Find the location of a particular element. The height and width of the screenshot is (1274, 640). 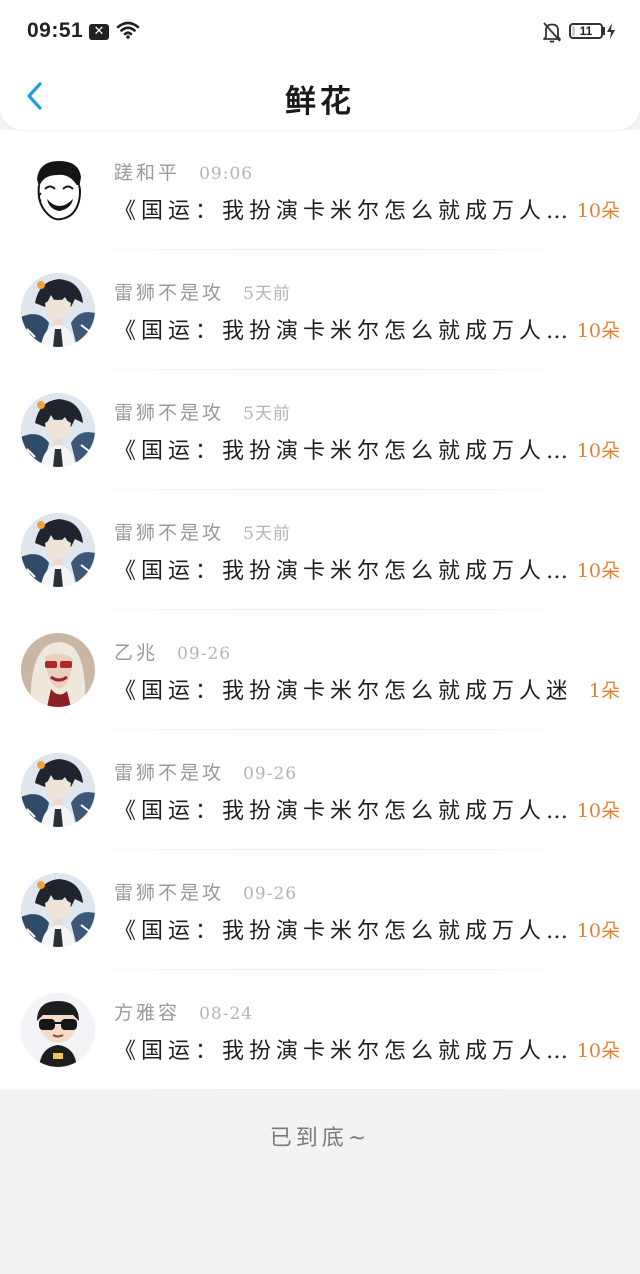

page-title: 鲜花 is located at coordinates (320, 102).